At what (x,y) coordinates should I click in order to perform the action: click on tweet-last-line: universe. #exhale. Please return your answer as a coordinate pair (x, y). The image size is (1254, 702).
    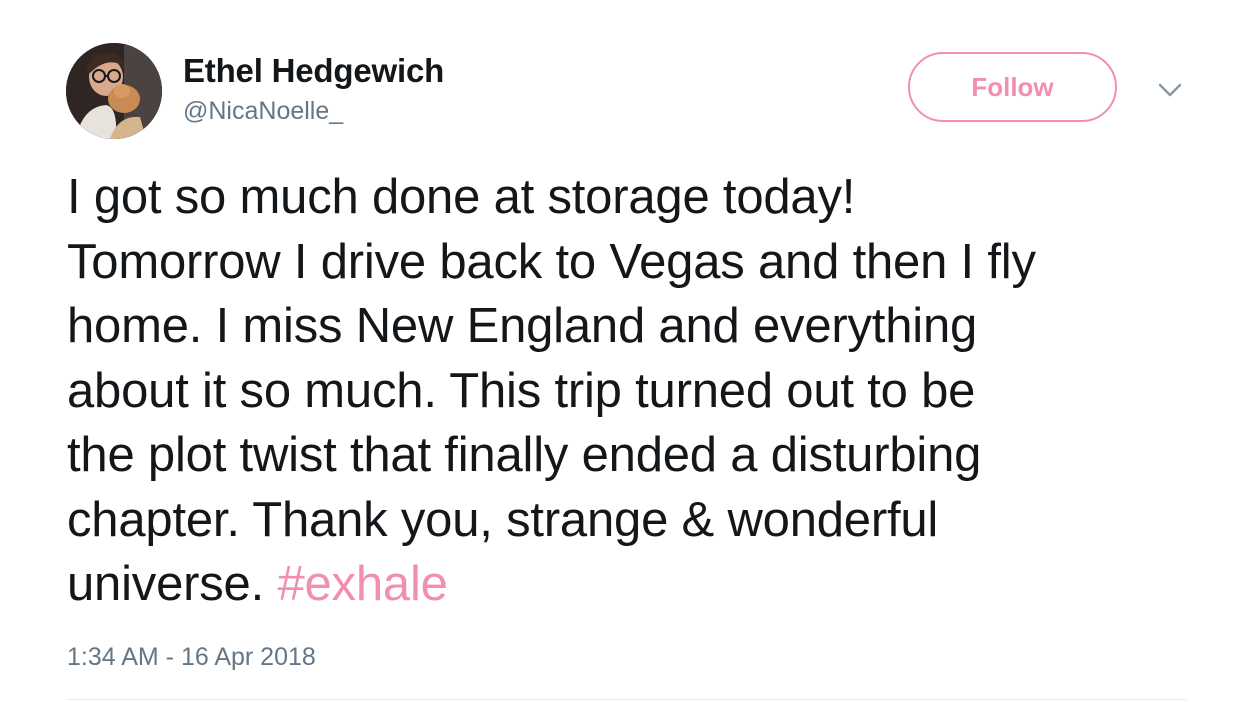
    Looking at the image, I should click on (642, 584).